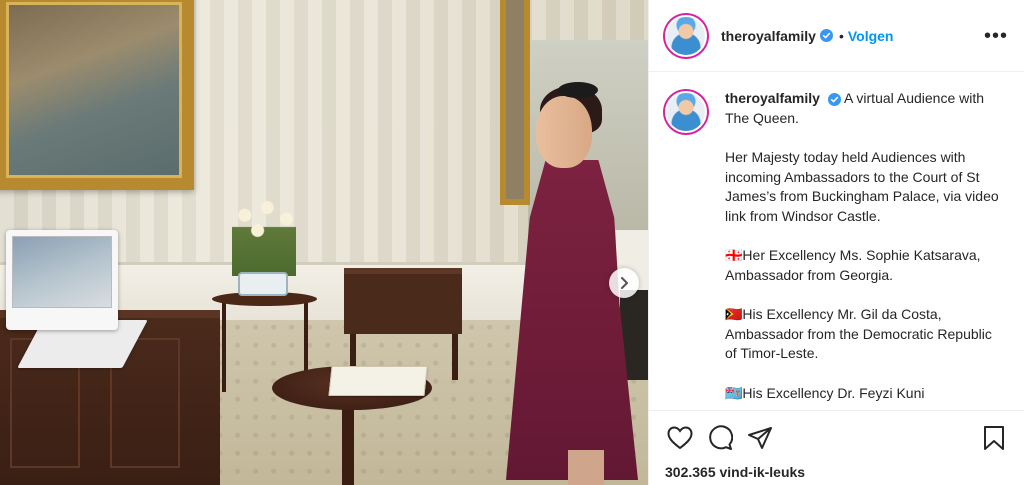 The width and height of the screenshot is (1024, 485). I want to click on comment-icon, so click(721, 437).